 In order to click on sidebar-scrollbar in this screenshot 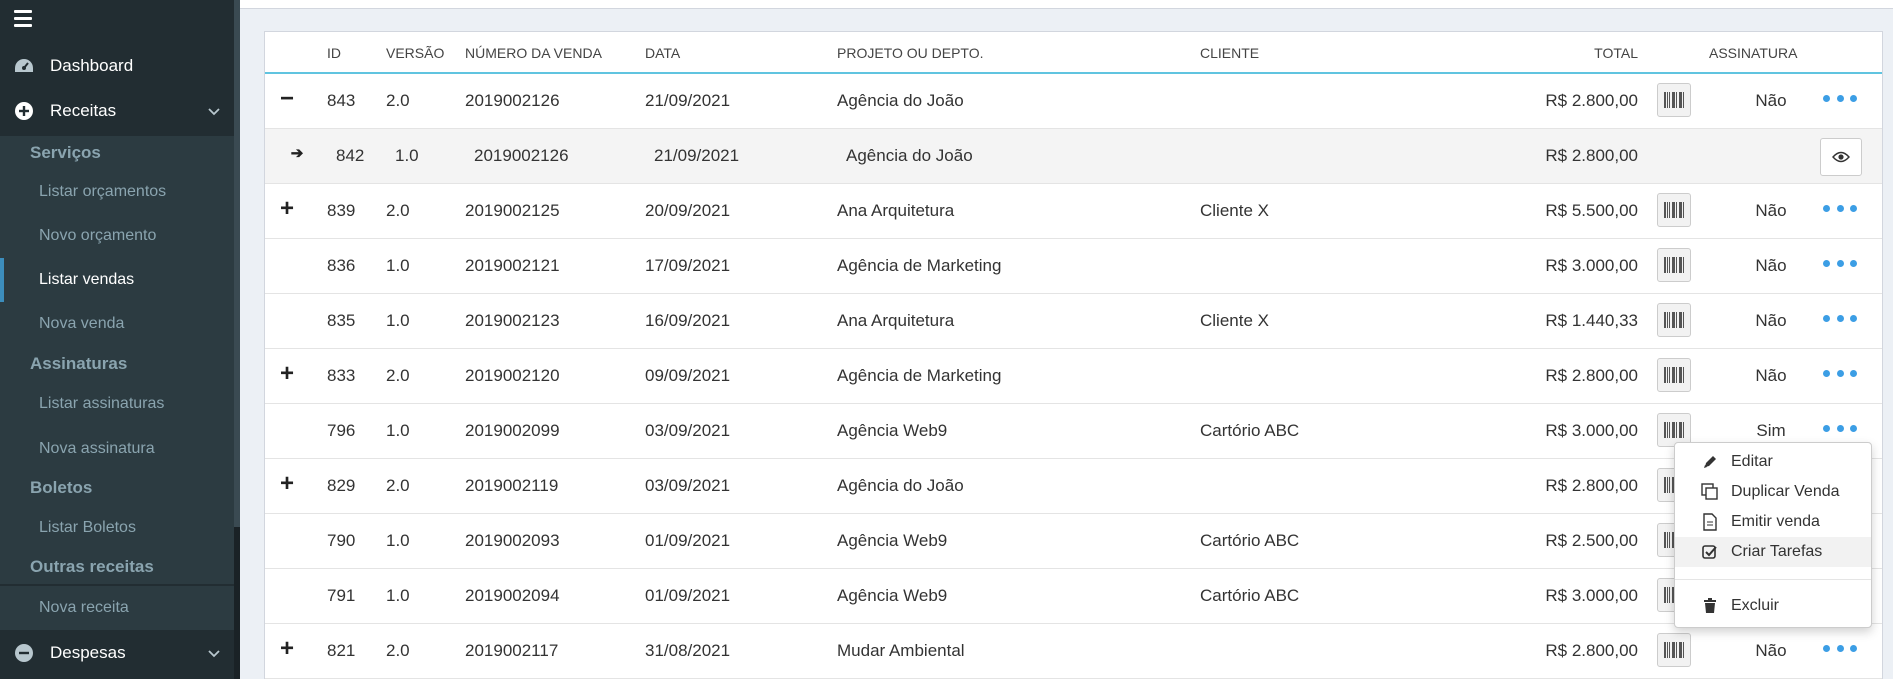, I will do `click(237, 339)`.